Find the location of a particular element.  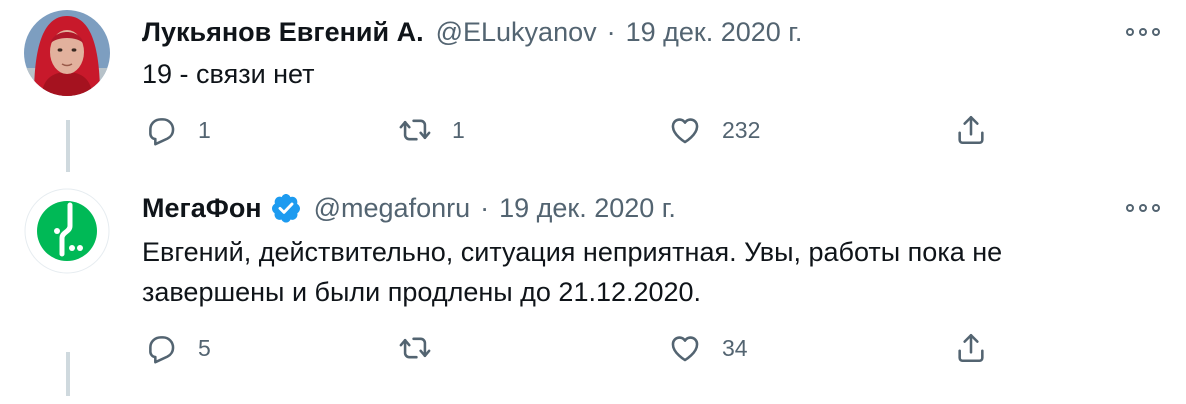

reply-count: 5 is located at coordinates (204, 347).